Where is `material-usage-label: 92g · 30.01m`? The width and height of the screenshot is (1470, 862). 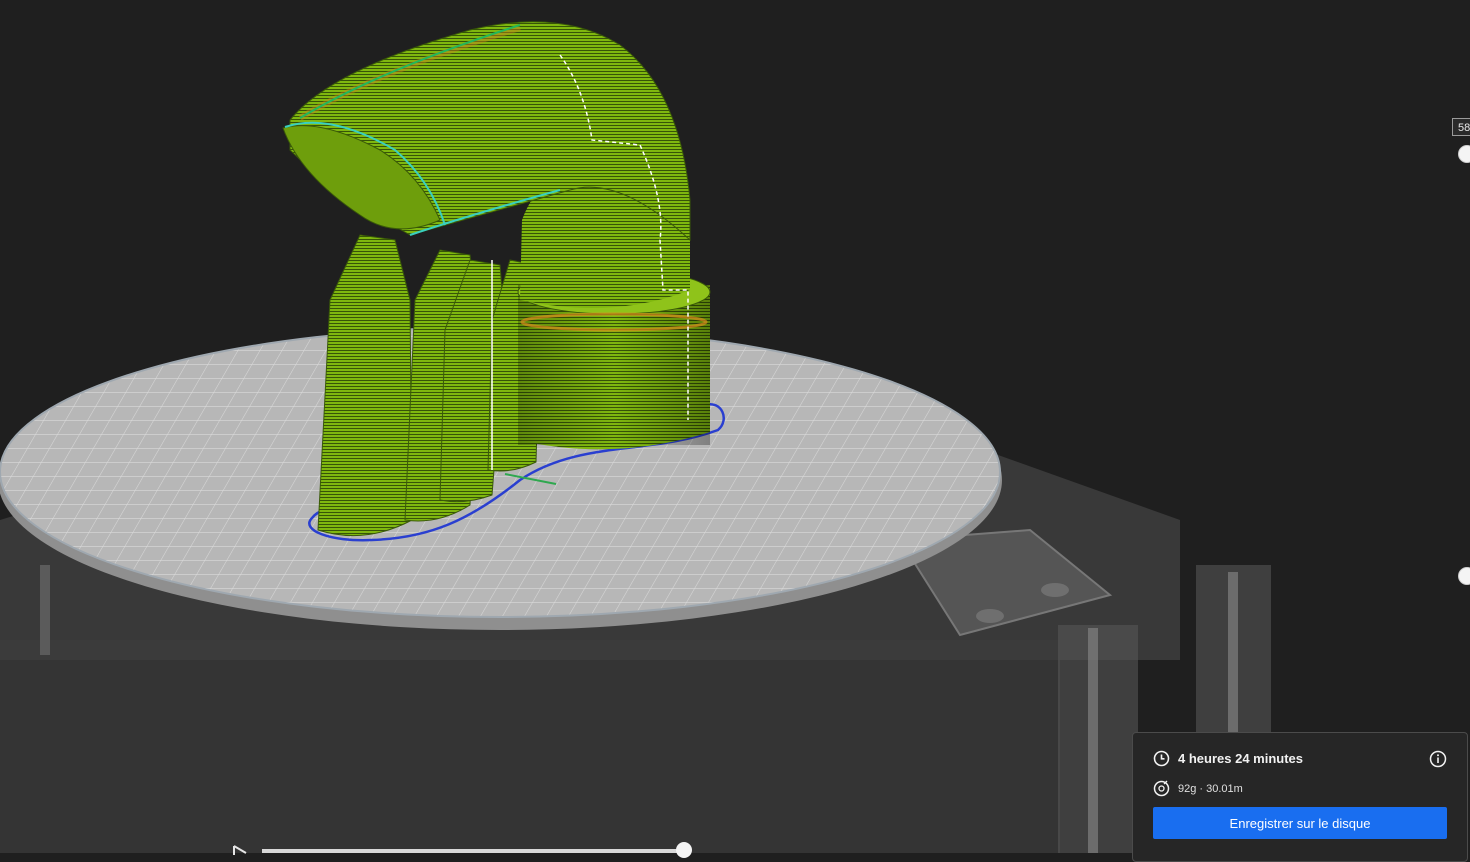 material-usage-label: 92g · 30.01m is located at coordinates (1210, 788).